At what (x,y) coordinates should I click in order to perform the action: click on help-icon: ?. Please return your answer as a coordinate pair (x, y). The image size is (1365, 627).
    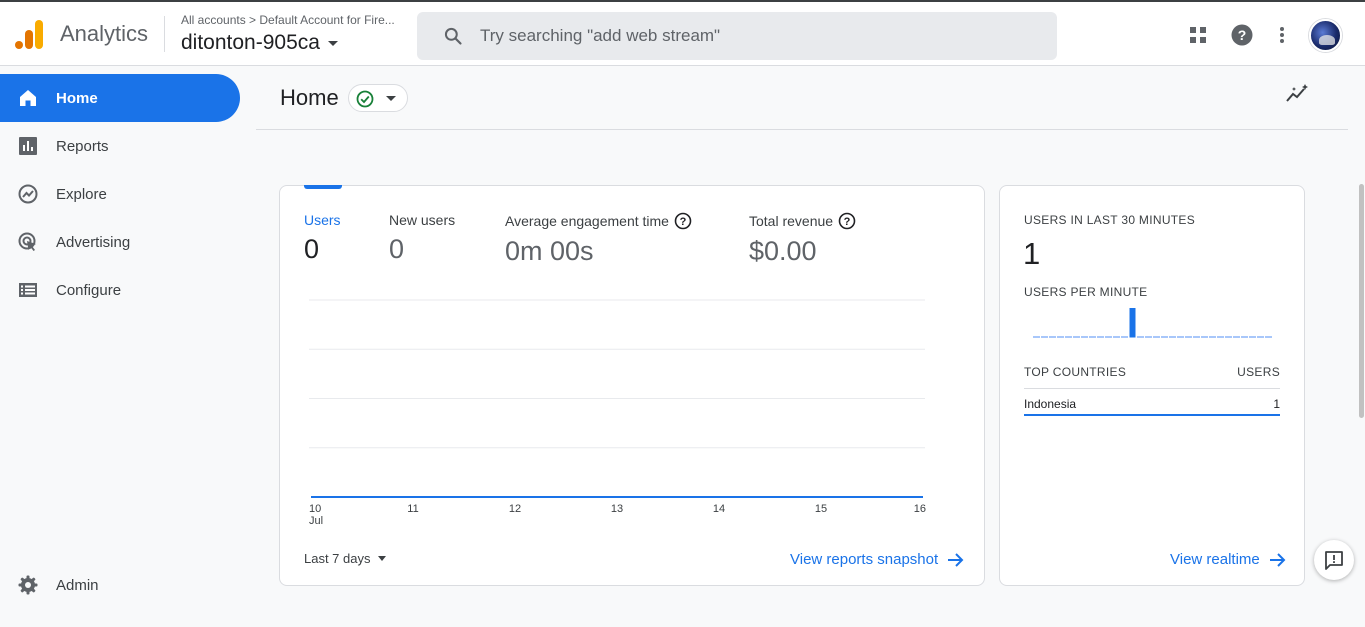
    Looking at the image, I should click on (1242, 35).